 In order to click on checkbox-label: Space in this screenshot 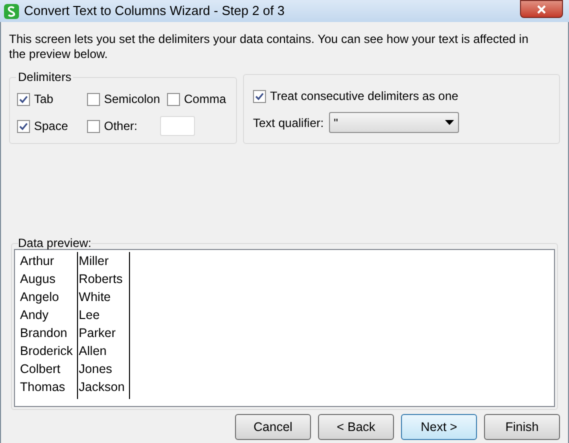, I will do `click(51, 126)`.